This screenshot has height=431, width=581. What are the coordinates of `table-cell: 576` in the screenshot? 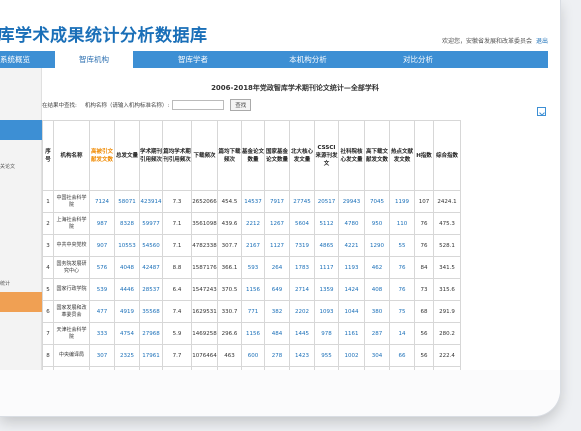 It's located at (102, 267).